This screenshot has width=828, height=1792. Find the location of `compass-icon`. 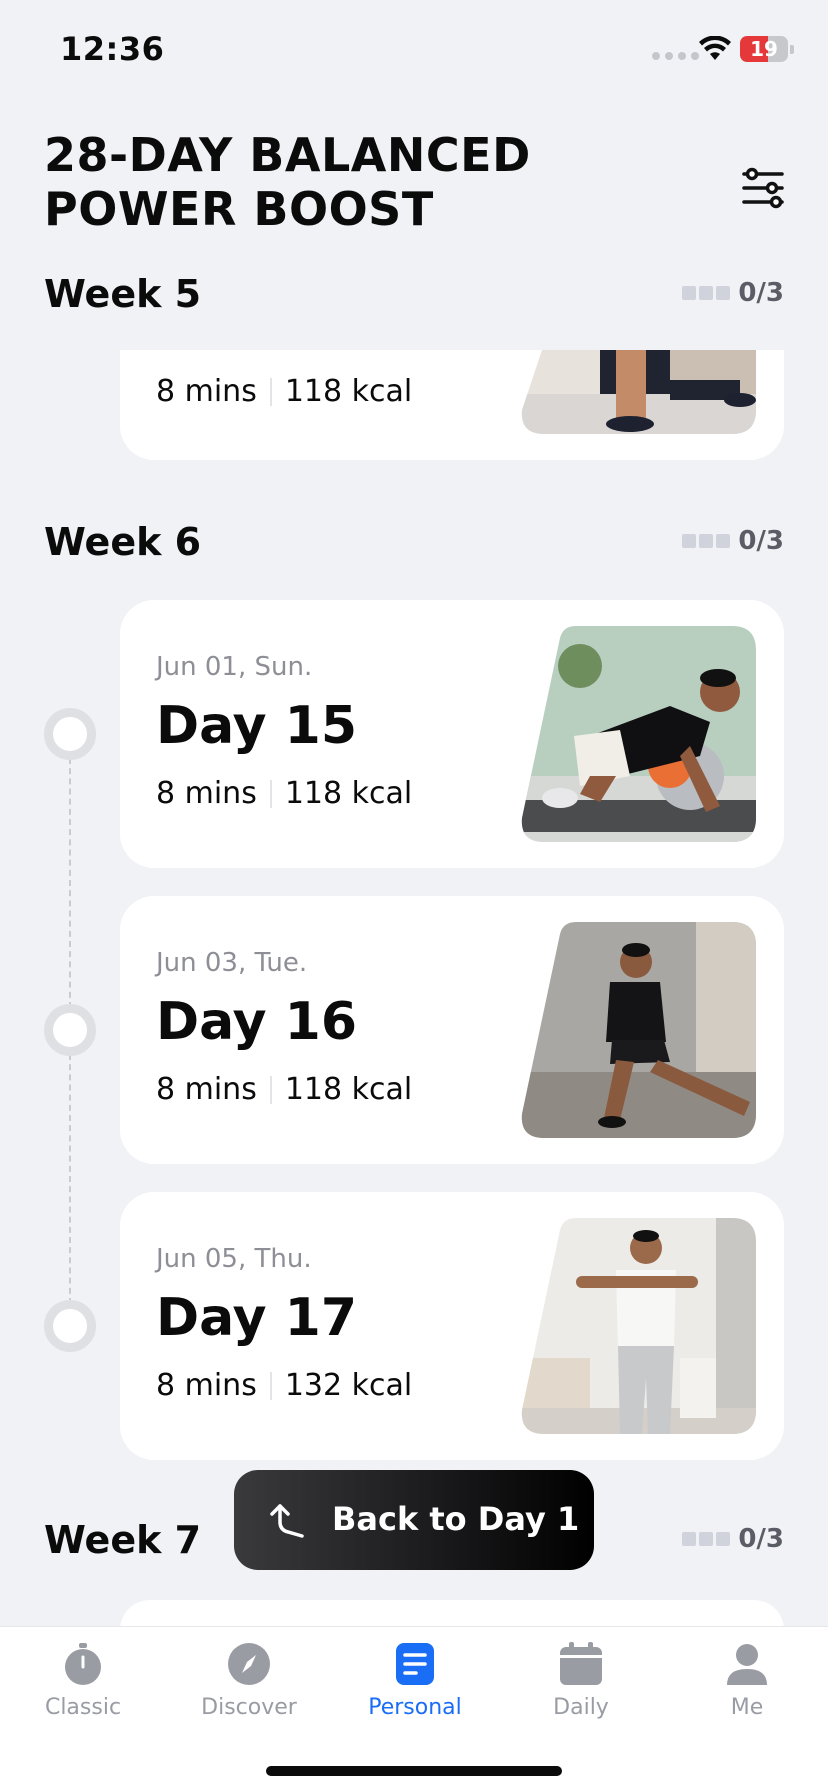

compass-icon is located at coordinates (249, 1664).